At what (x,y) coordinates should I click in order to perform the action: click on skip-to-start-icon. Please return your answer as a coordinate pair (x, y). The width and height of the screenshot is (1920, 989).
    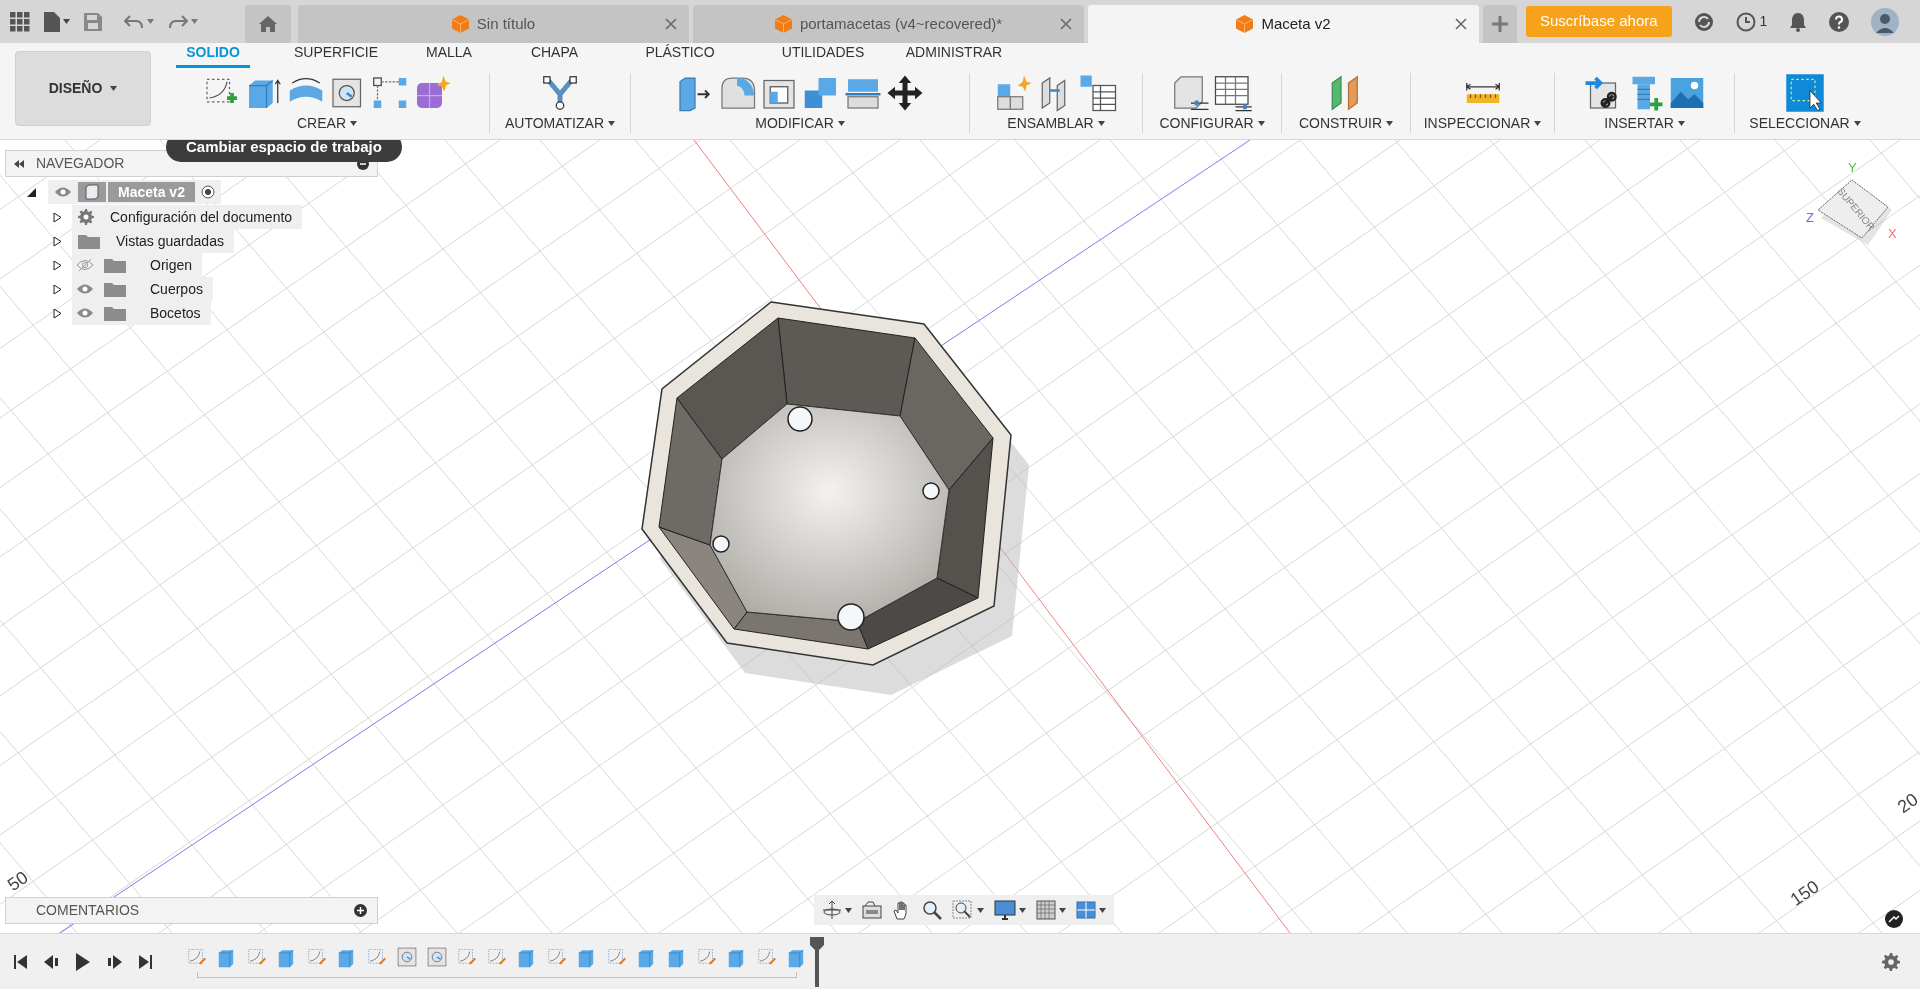
    Looking at the image, I should click on (21, 961).